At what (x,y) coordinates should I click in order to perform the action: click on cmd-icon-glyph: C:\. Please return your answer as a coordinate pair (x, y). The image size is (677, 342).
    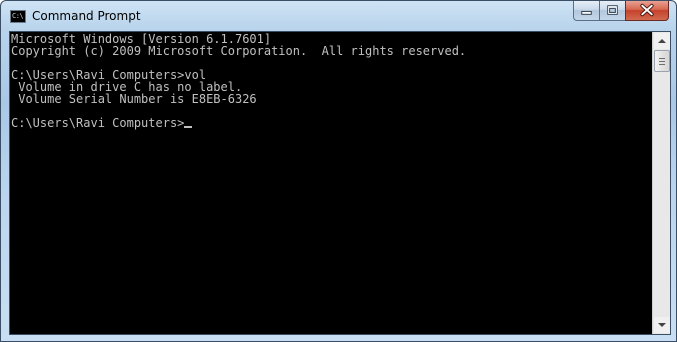
    Looking at the image, I should click on (18, 16).